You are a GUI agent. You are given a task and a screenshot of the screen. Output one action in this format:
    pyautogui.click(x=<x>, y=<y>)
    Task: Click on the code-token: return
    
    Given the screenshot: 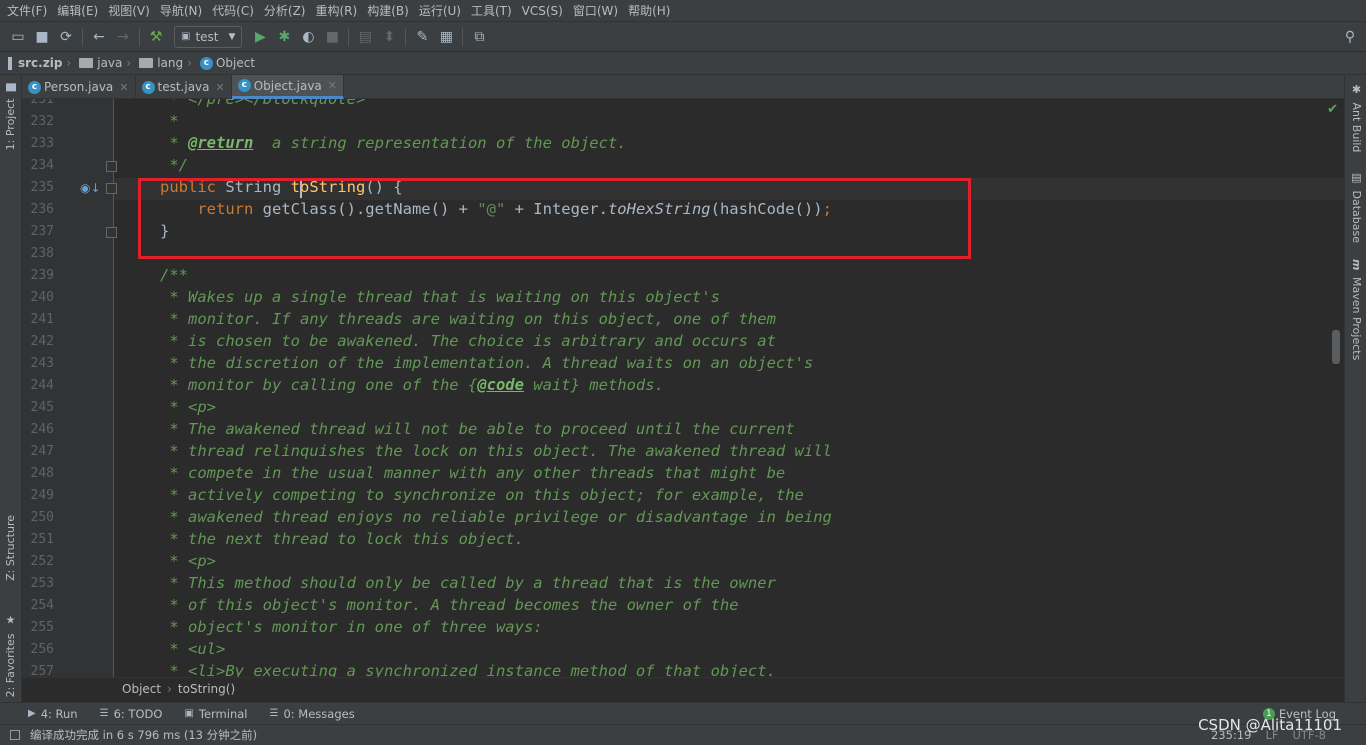 What is the action you would take?
    pyautogui.click(x=211, y=209)
    